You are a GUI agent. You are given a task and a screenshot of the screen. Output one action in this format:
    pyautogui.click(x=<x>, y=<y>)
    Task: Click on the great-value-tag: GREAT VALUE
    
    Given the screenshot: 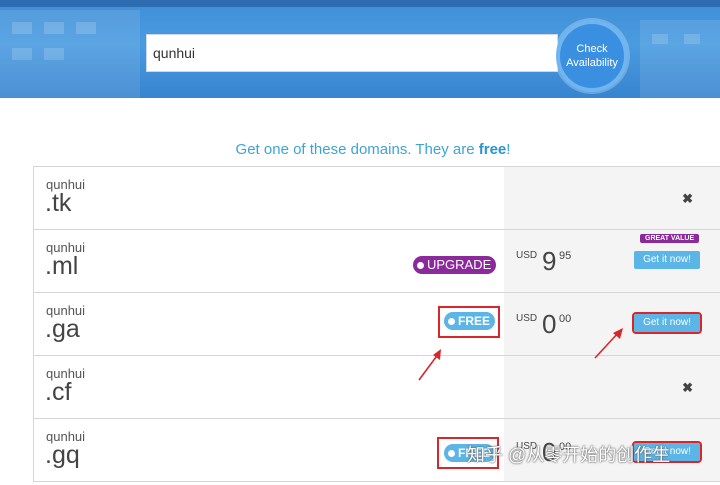 What is the action you would take?
    pyautogui.click(x=670, y=238)
    